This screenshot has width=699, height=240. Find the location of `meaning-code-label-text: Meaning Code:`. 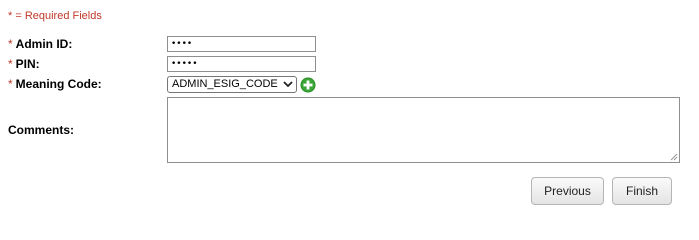

meaning-code-label-text: Meaning Code: is located at coordinates (58, 84).